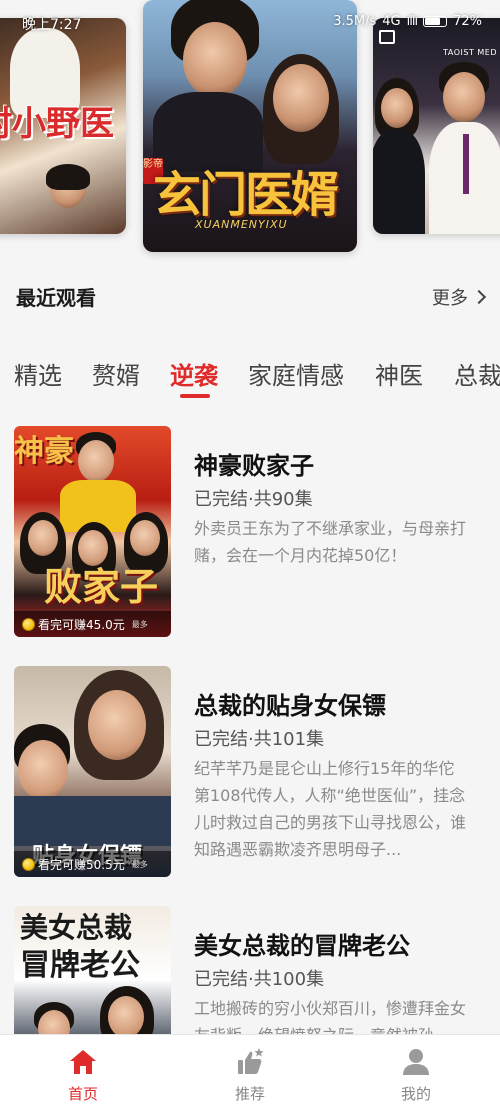 Image resolution: width=500 pixels, height=1112 pixels. I want to click on active-tab-indicator, so click(195, 396).